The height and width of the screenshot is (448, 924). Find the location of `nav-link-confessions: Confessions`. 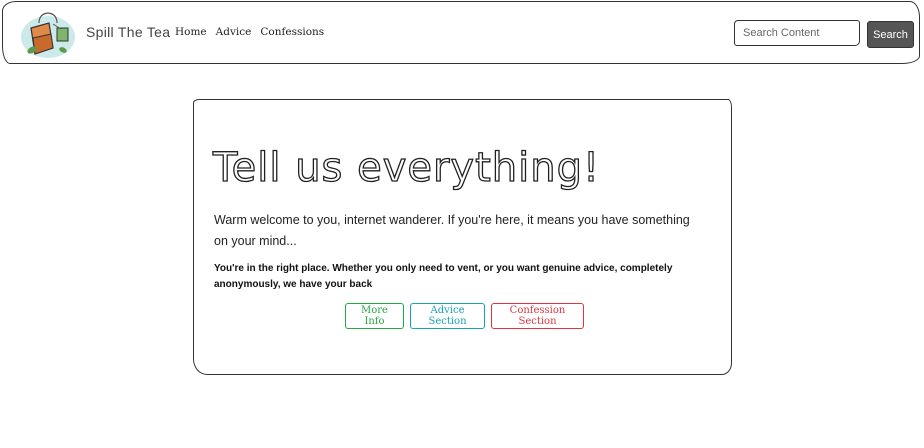

nav-link-confessions: Confessions is located at coordinates (292, 32).